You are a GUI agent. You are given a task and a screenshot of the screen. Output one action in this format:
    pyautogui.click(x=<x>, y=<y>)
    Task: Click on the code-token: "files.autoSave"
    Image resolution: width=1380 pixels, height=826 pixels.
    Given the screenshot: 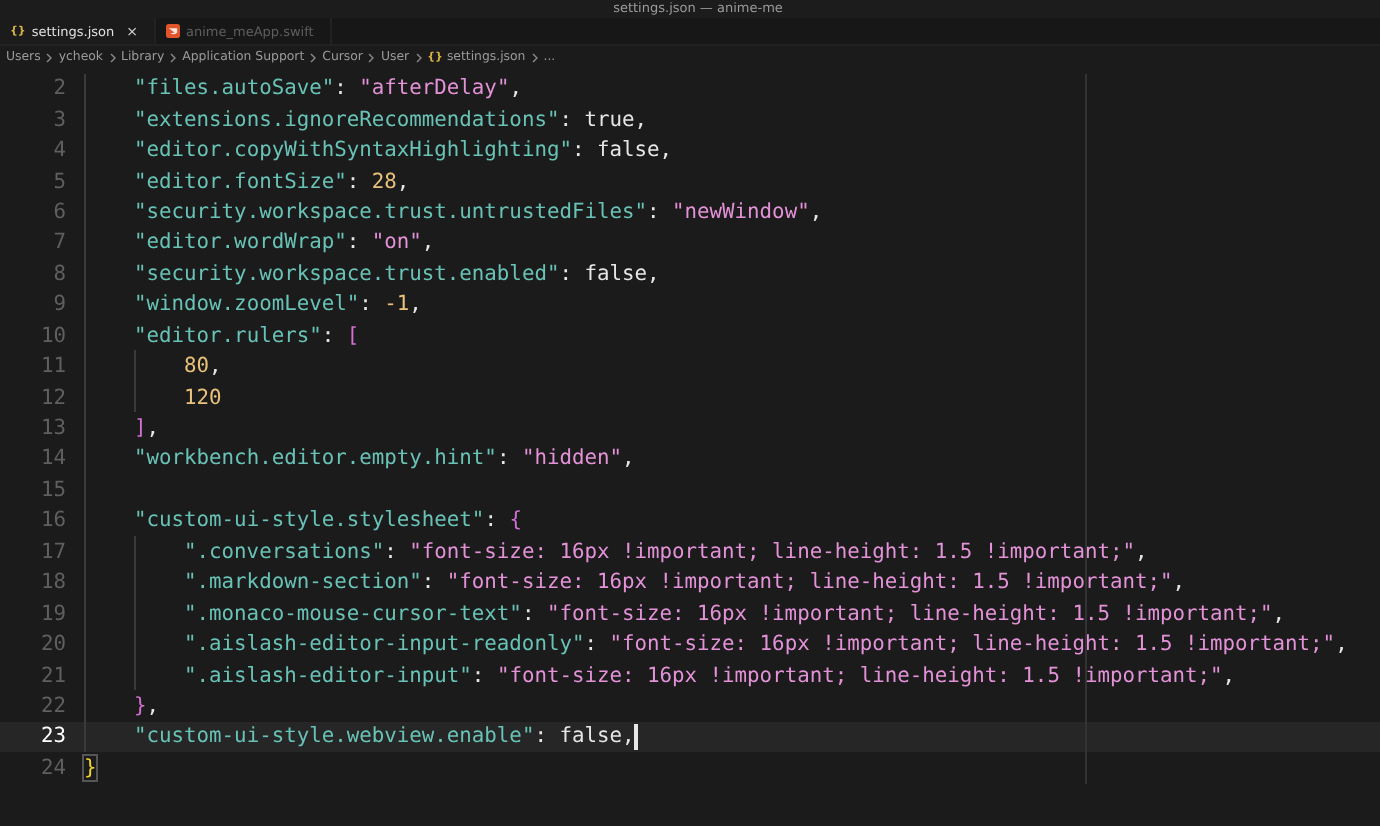 What is the action you would take?
    pyautogui.click(x=234, y=88)
    